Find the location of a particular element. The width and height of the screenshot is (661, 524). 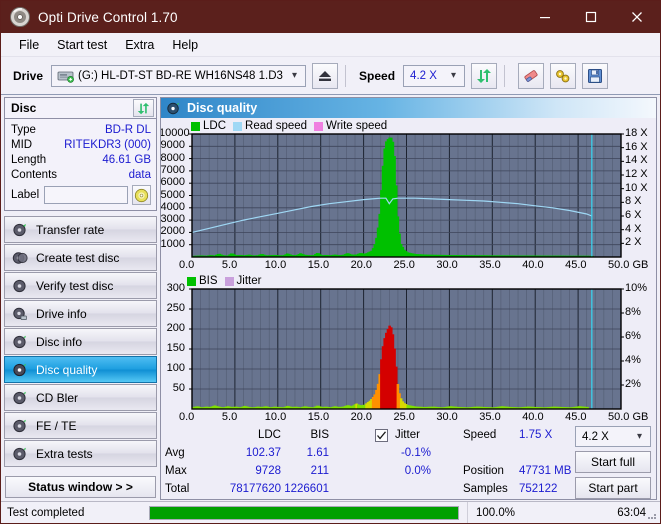

disc-refresh-button is located at coordinates (143, 108).